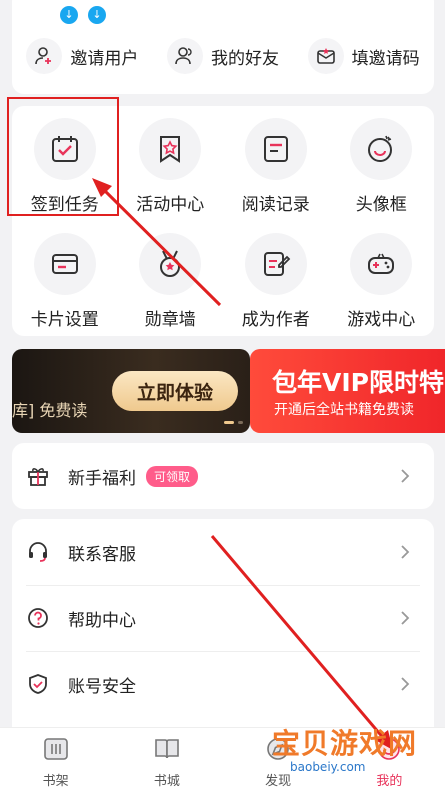 The width and height of the screenshot is (445, 791). Describe the element at coordinates (170, 320) in the screenshot. I see `medal-wall-label: 勋章墙` at that location.